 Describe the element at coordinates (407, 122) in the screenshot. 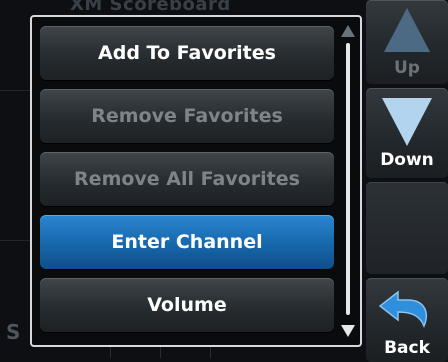

I see `down-arrow-icon` at that location.